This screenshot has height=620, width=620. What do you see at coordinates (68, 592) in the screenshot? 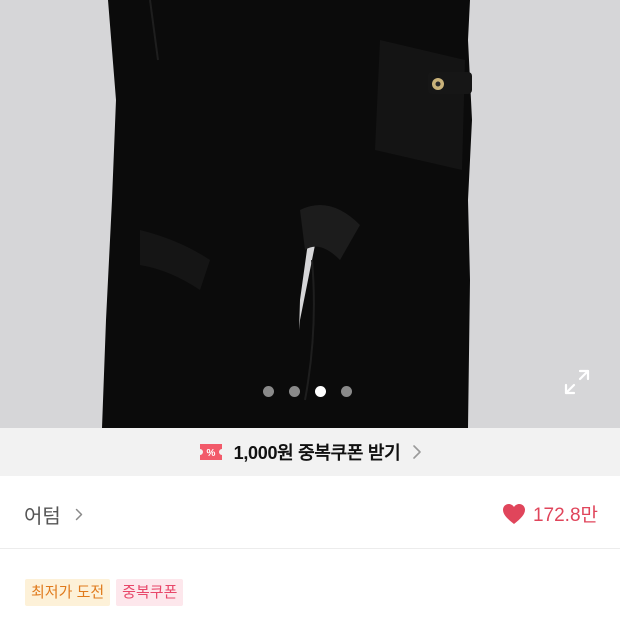
I see `tag-lowest-price-challenge: 최저가 도전` at bounding box center [68, 592].